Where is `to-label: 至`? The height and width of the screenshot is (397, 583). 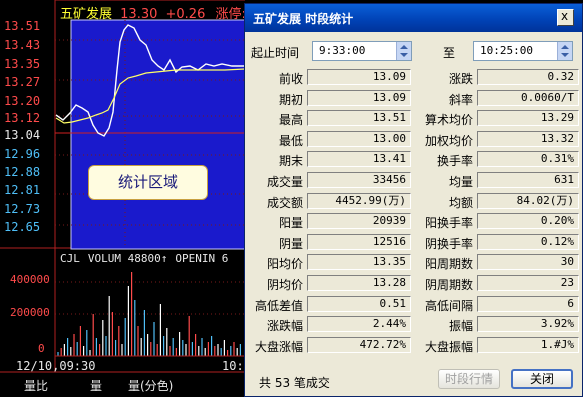
to-label: 至 is located at coordinates (449, 53).